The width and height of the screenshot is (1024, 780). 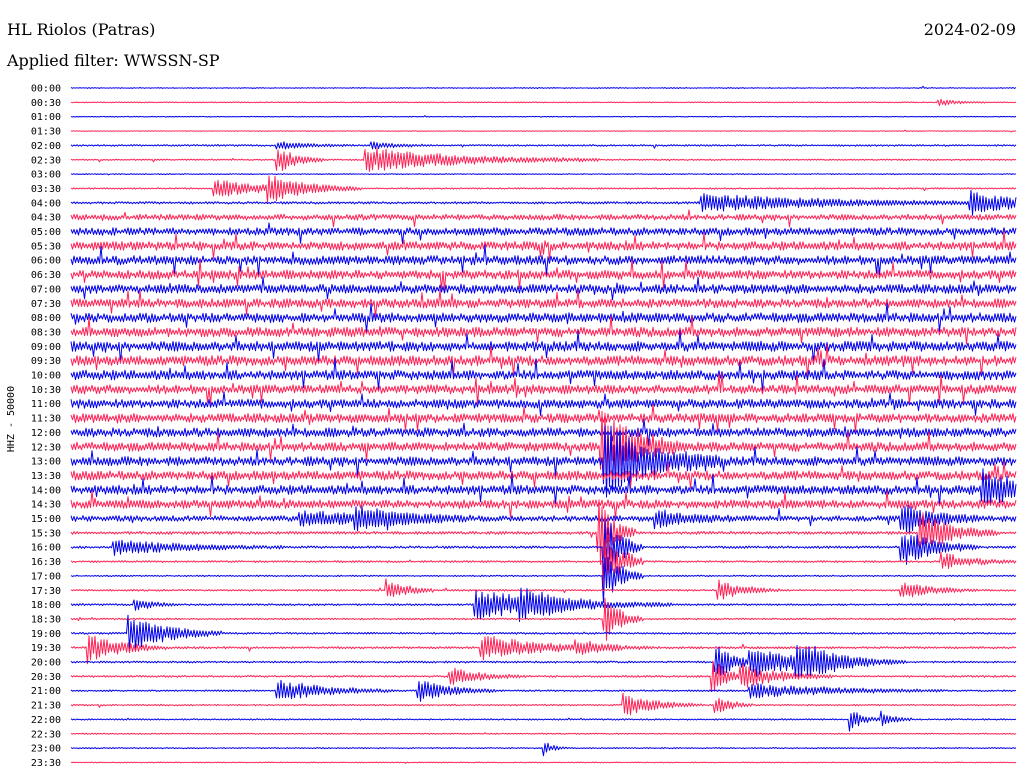 What do you see at coordinates (46, 734) in the screenshot?
I see `time-tick-label: 22:30` at bounding box center [46, 734].